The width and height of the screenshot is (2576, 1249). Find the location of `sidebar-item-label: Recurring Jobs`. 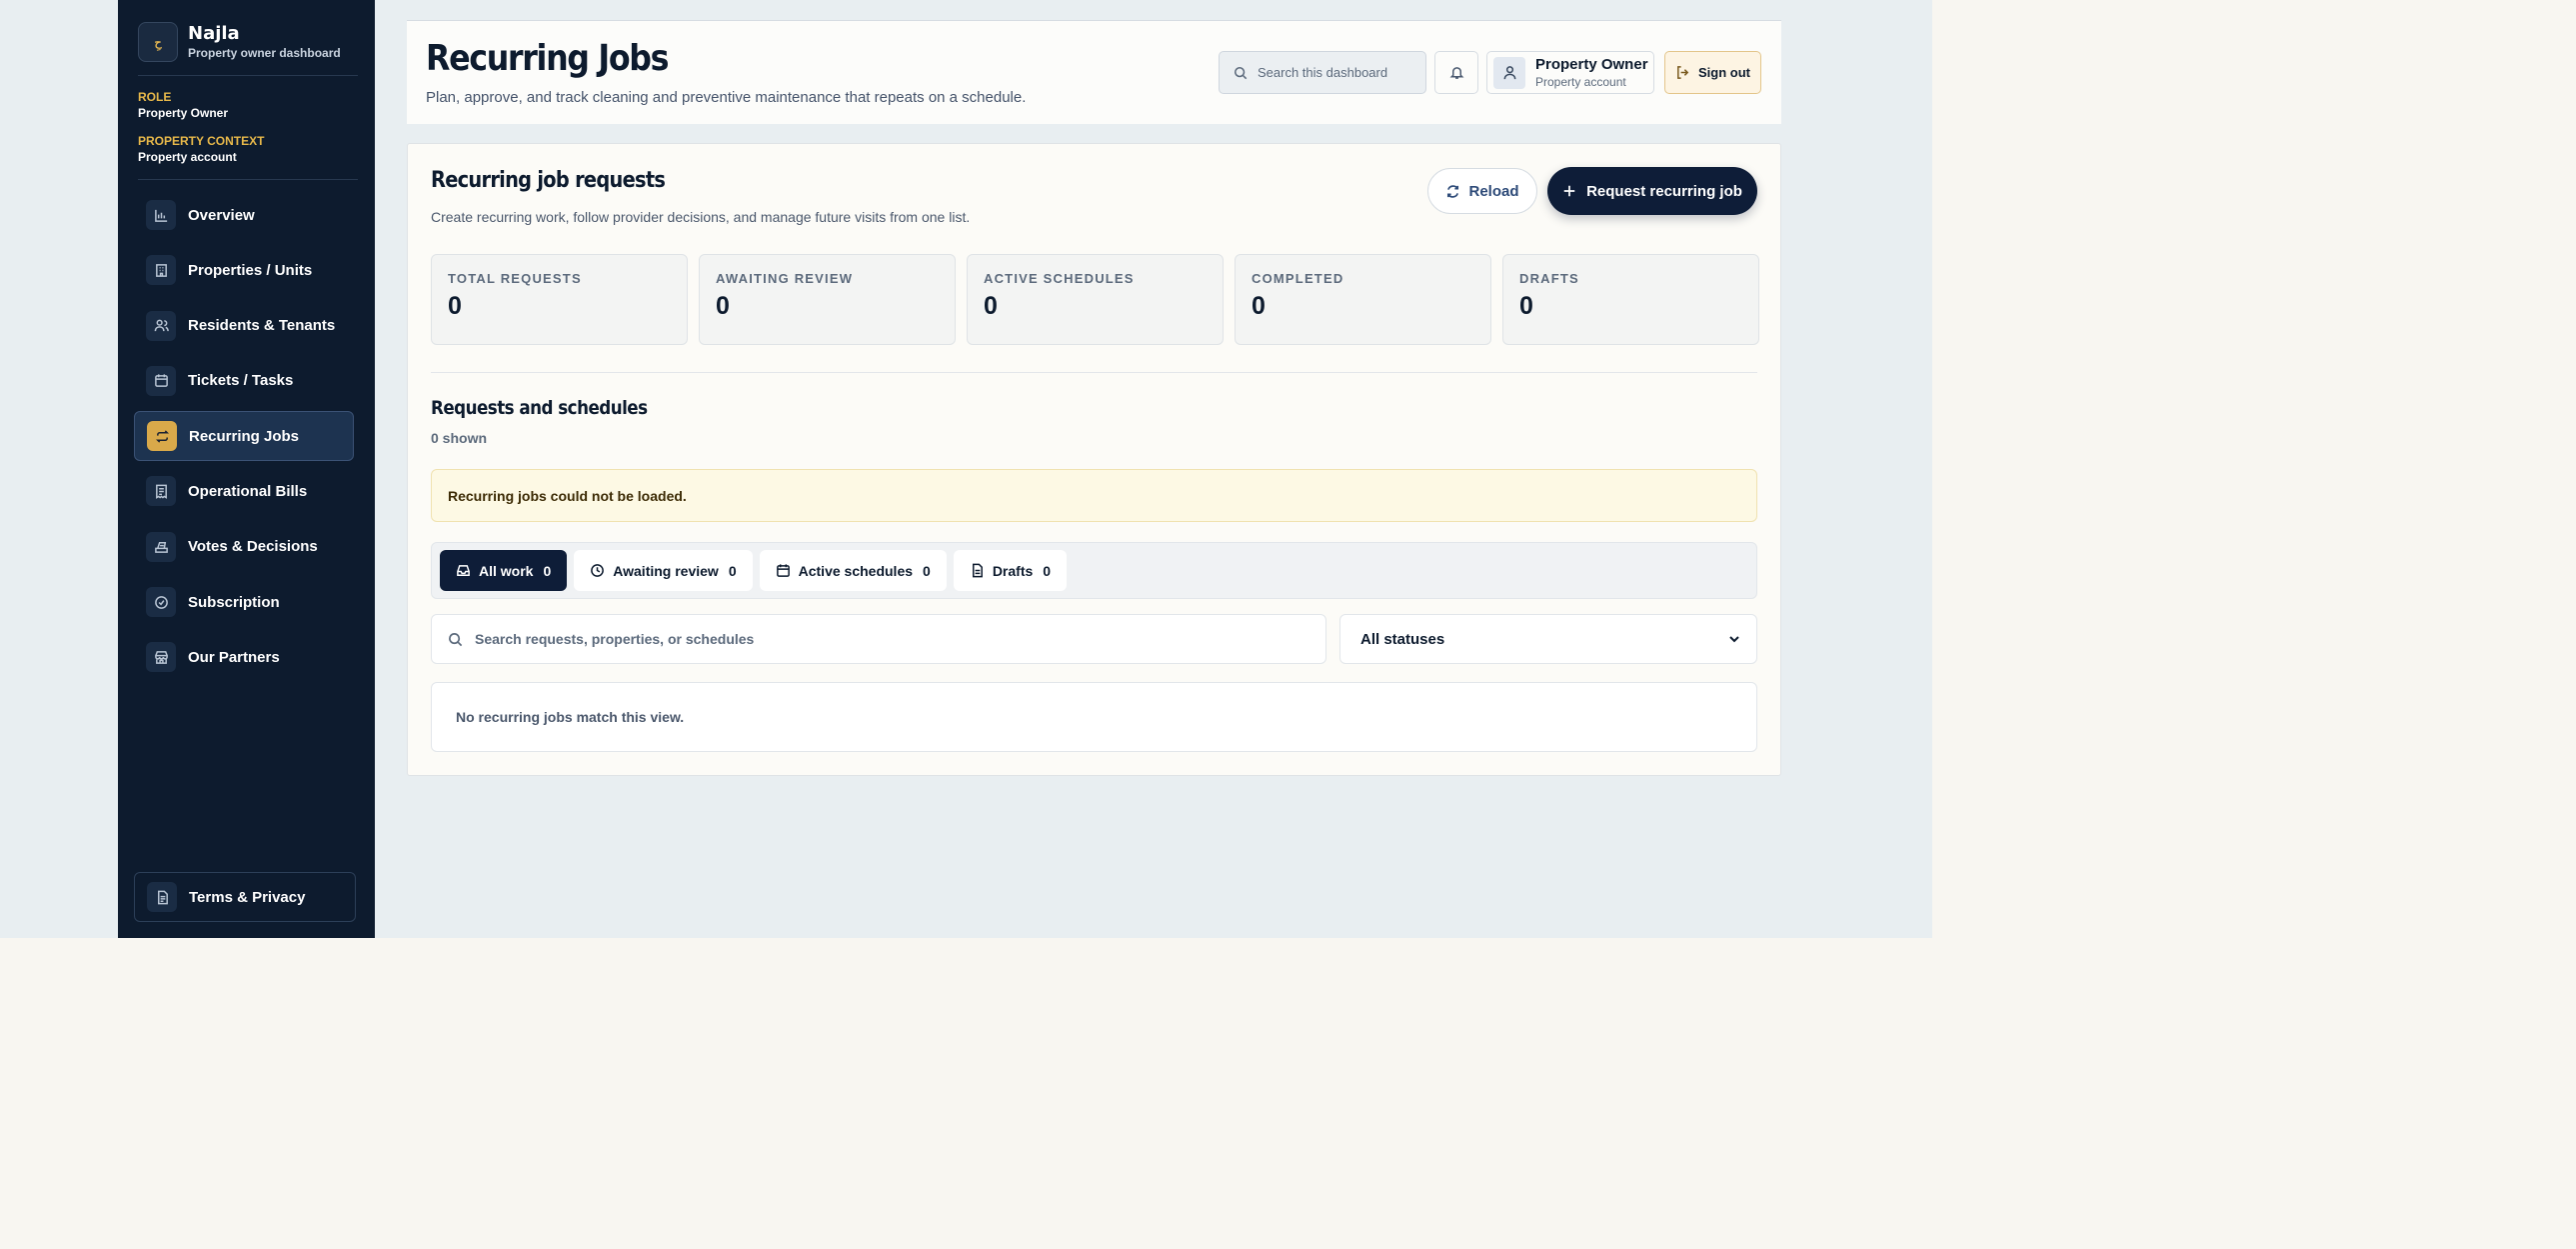

sidebar-item-label: Recurring Jobs is located at coordinates (245, 436).